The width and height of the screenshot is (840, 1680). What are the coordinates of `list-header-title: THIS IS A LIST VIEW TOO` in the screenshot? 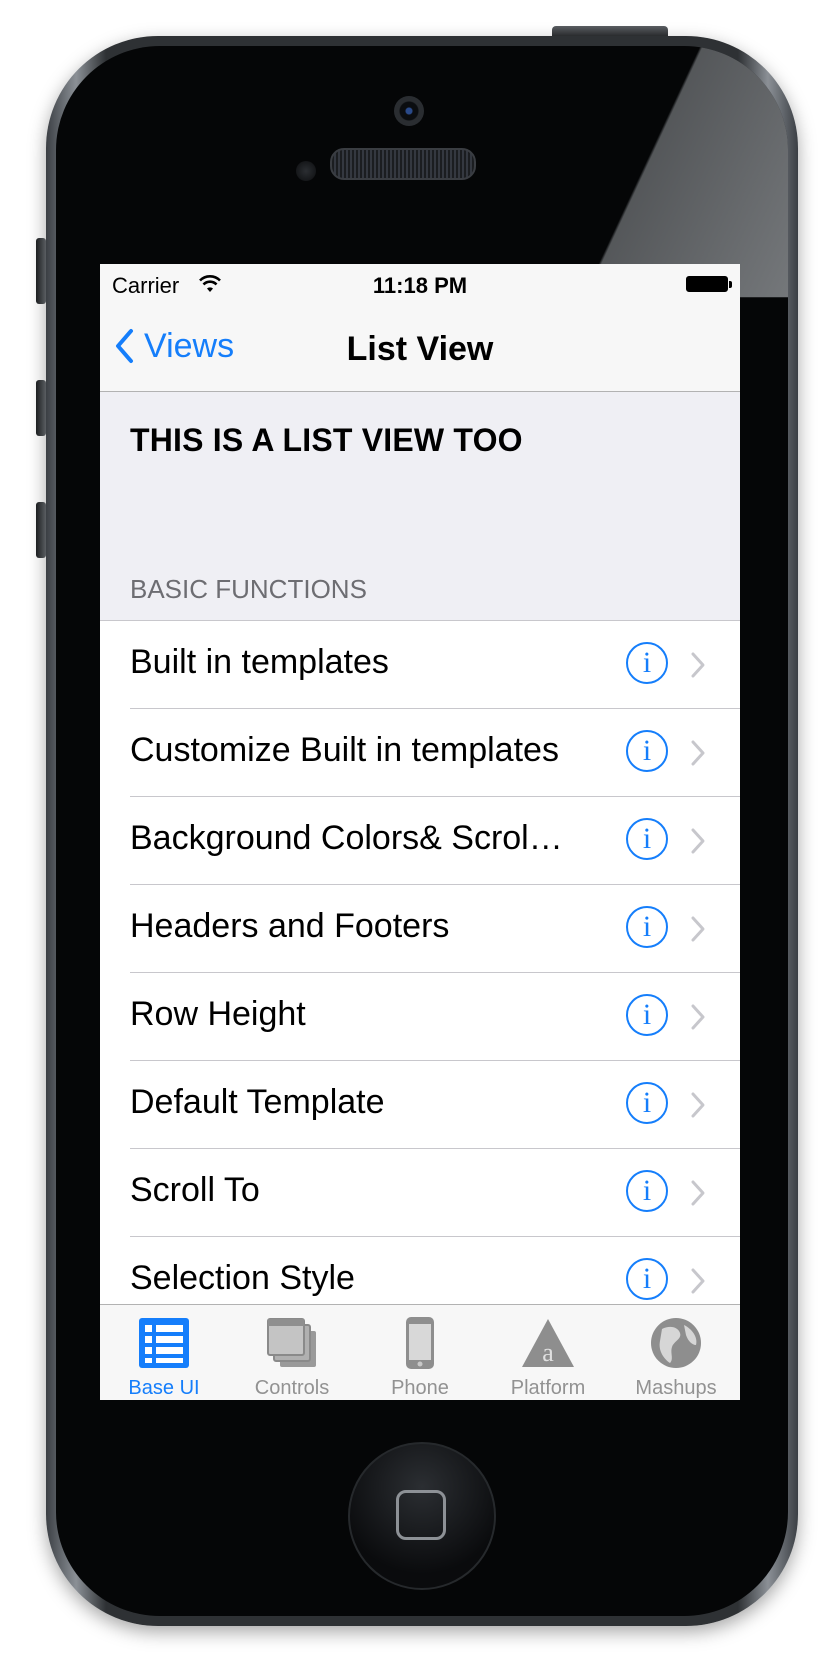 It's located at (326, 440).